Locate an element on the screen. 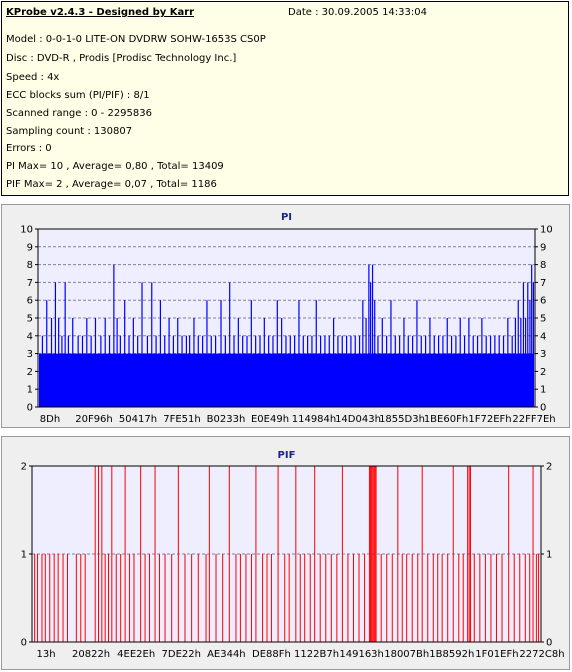 The image size is (572, 672). x-tick-label: E0E49h is located at coordinates (270, 419).